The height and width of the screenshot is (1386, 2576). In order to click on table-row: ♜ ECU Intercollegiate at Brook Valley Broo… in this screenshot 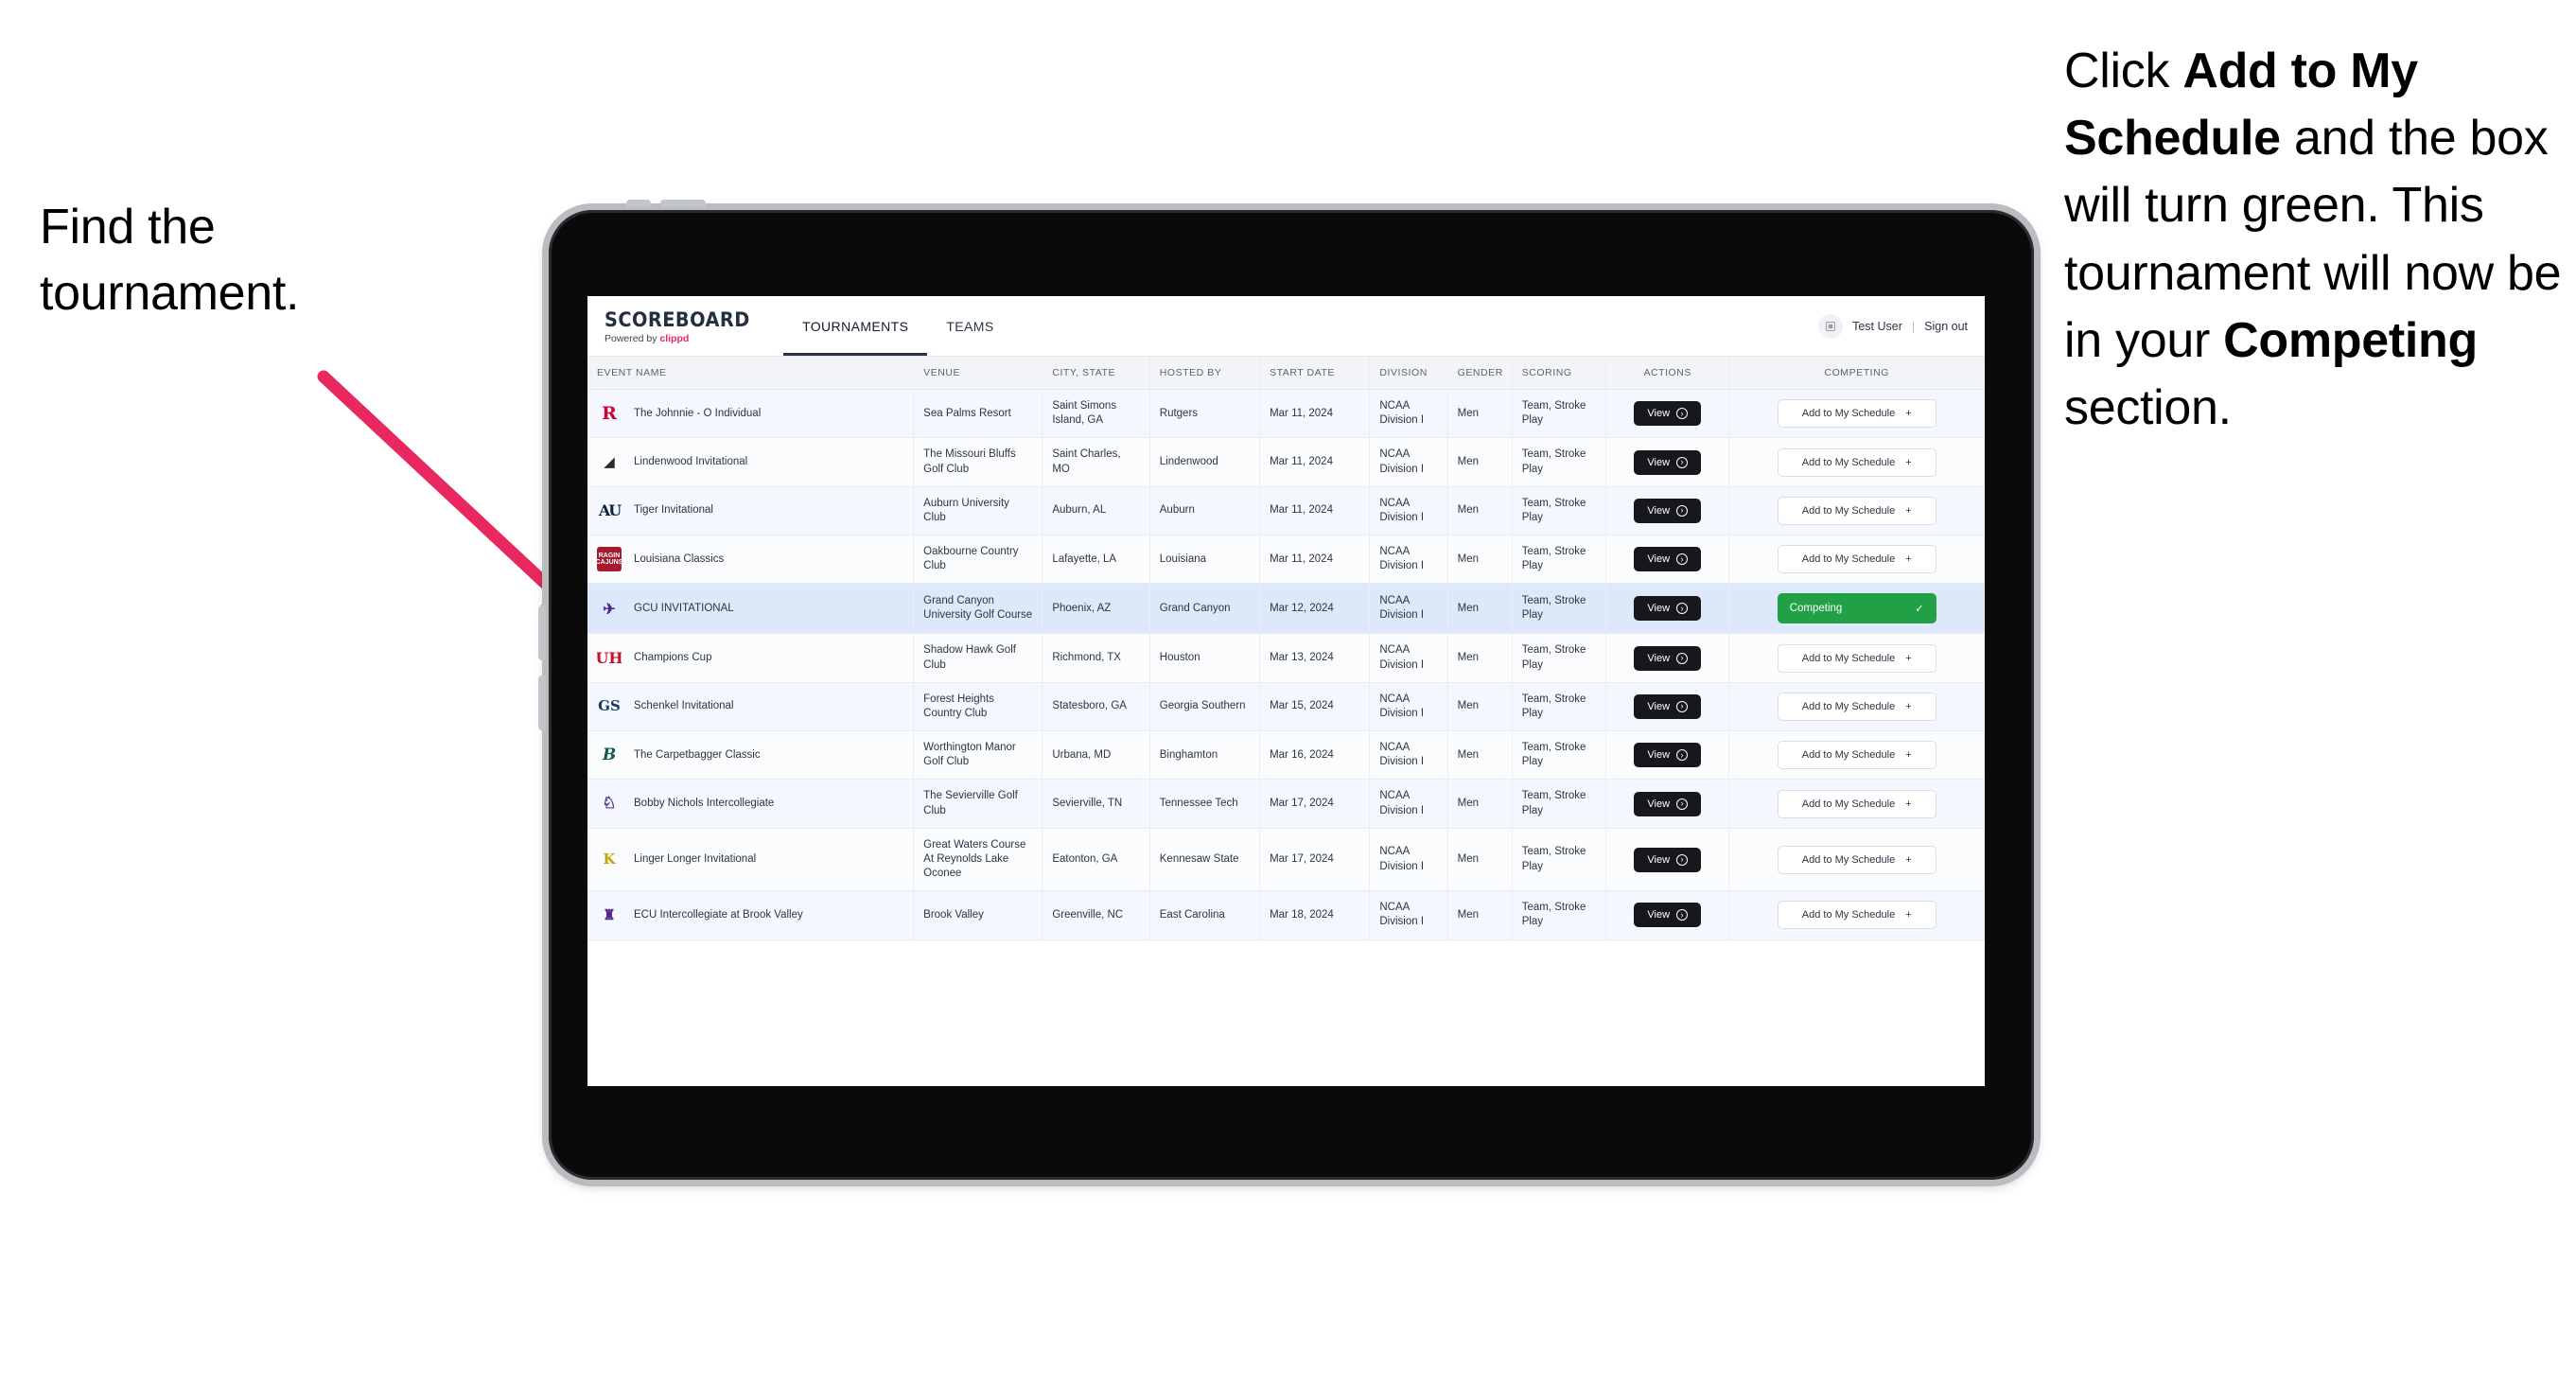, I will do `click(1286, 915)`.